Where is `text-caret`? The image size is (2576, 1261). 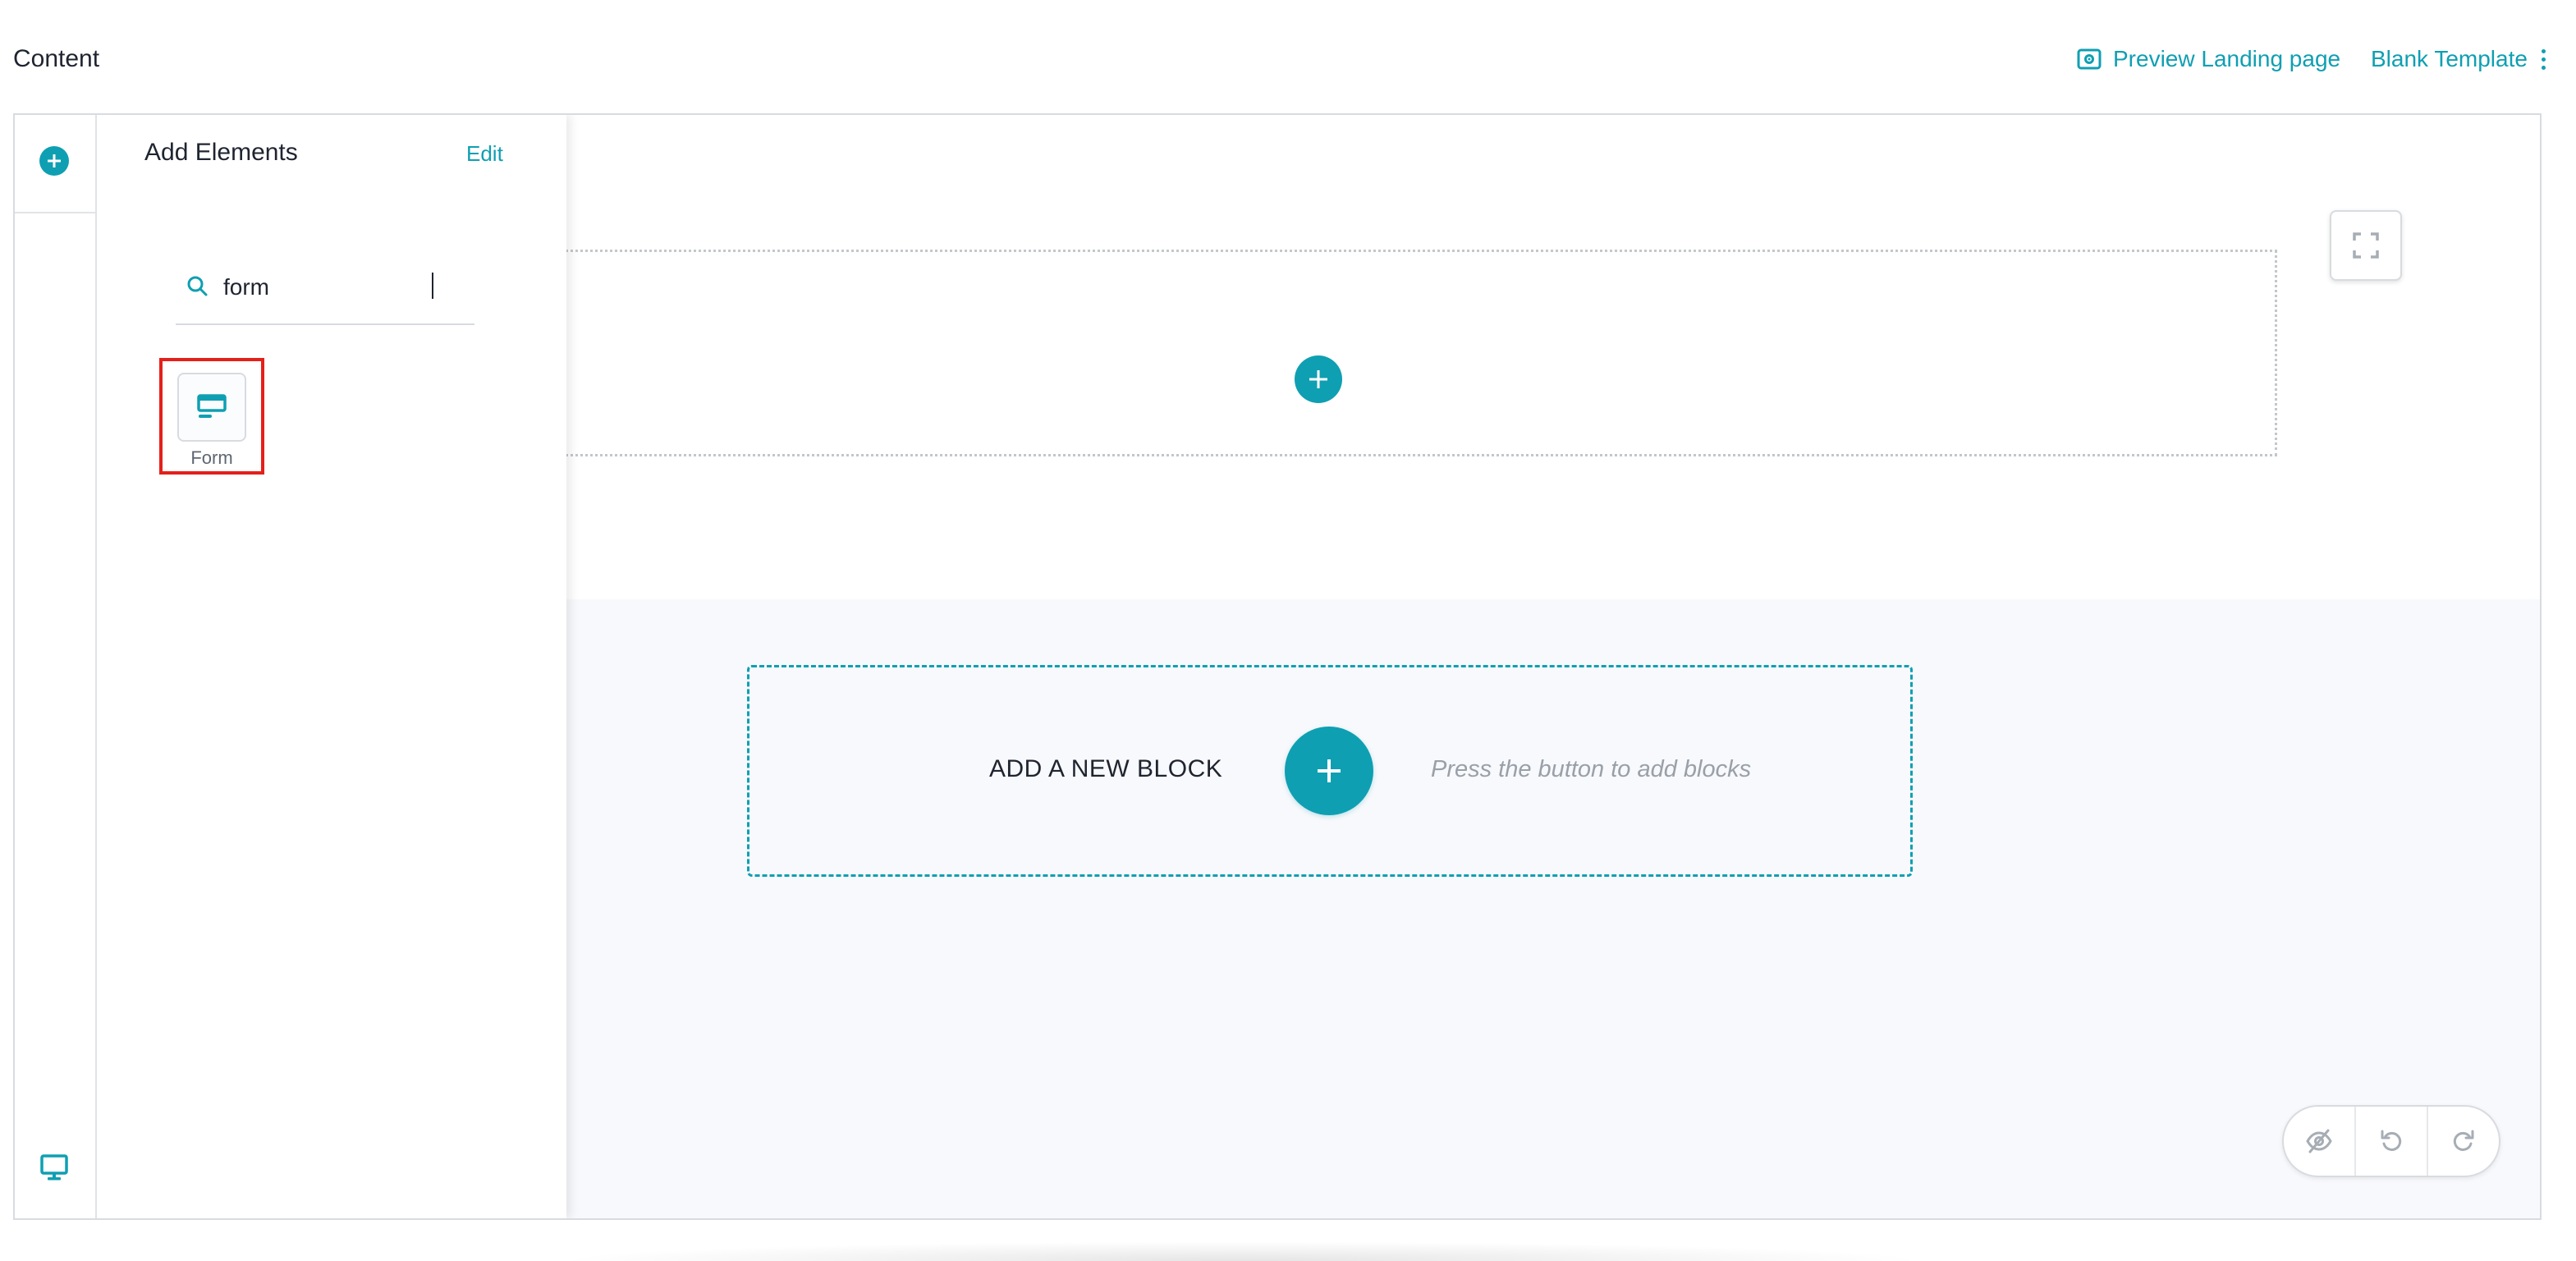 text-caret is located at coordinates (432, 286).